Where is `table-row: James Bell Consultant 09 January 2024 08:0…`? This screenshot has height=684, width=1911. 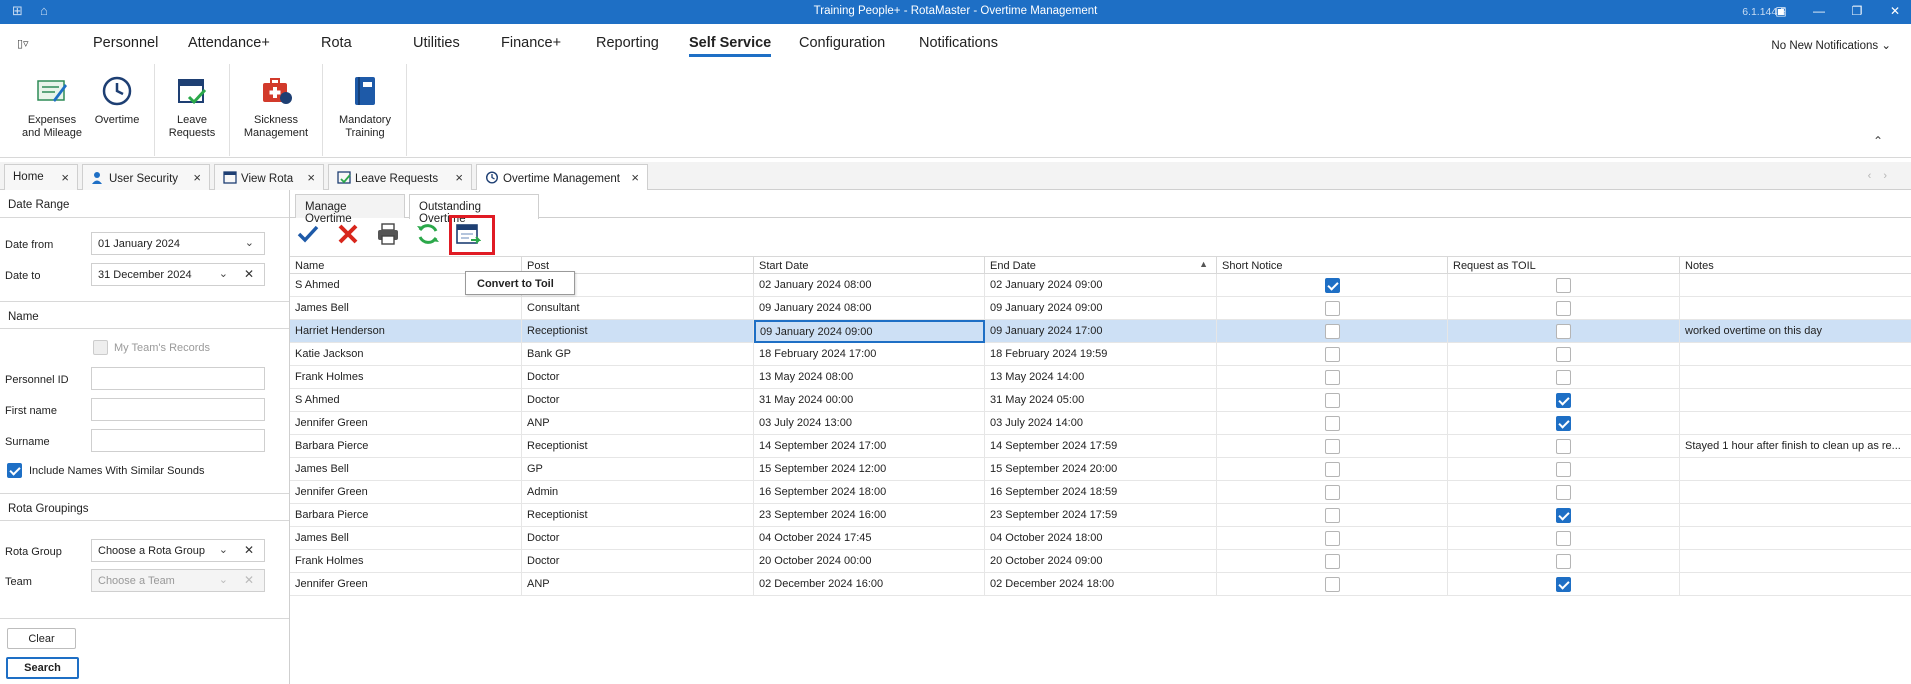
table-row: James Bell Consultant 09 January 2024 08:0… is located at coordinates (1100, 308).